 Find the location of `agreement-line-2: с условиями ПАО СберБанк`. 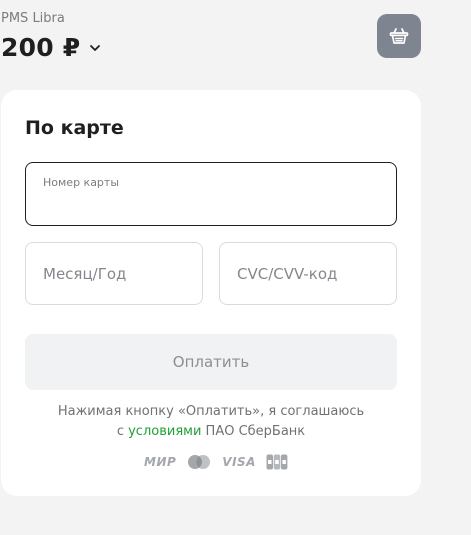

agreement-line-2: с условиями ПАО СберБанк is located at coordinates (211, 432).